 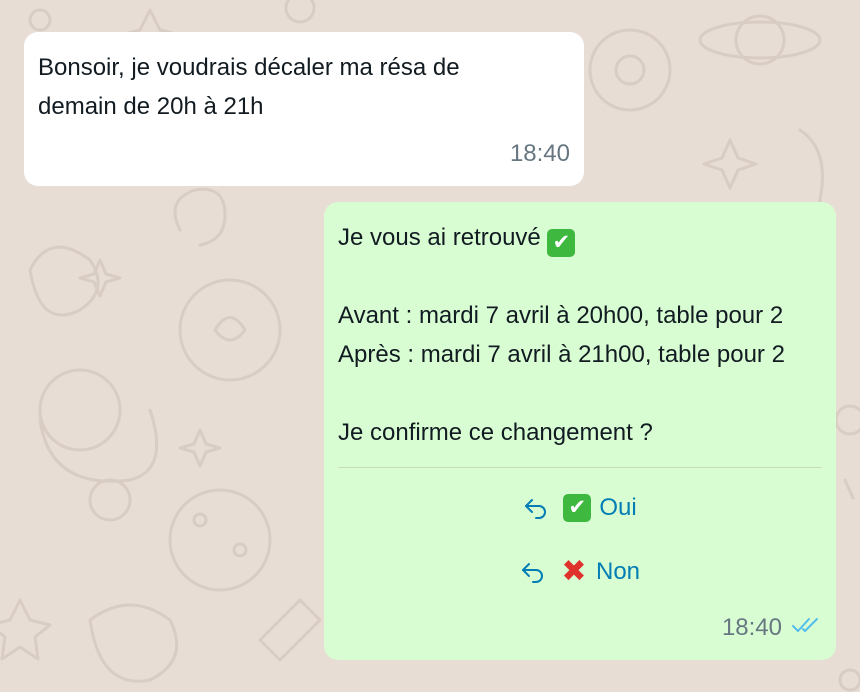 What do you see at coordinates (495, 432) in the screenshot?
I see `outgoing-line-question: Je confirme ce changement ?` at bounding box center [495, 432].